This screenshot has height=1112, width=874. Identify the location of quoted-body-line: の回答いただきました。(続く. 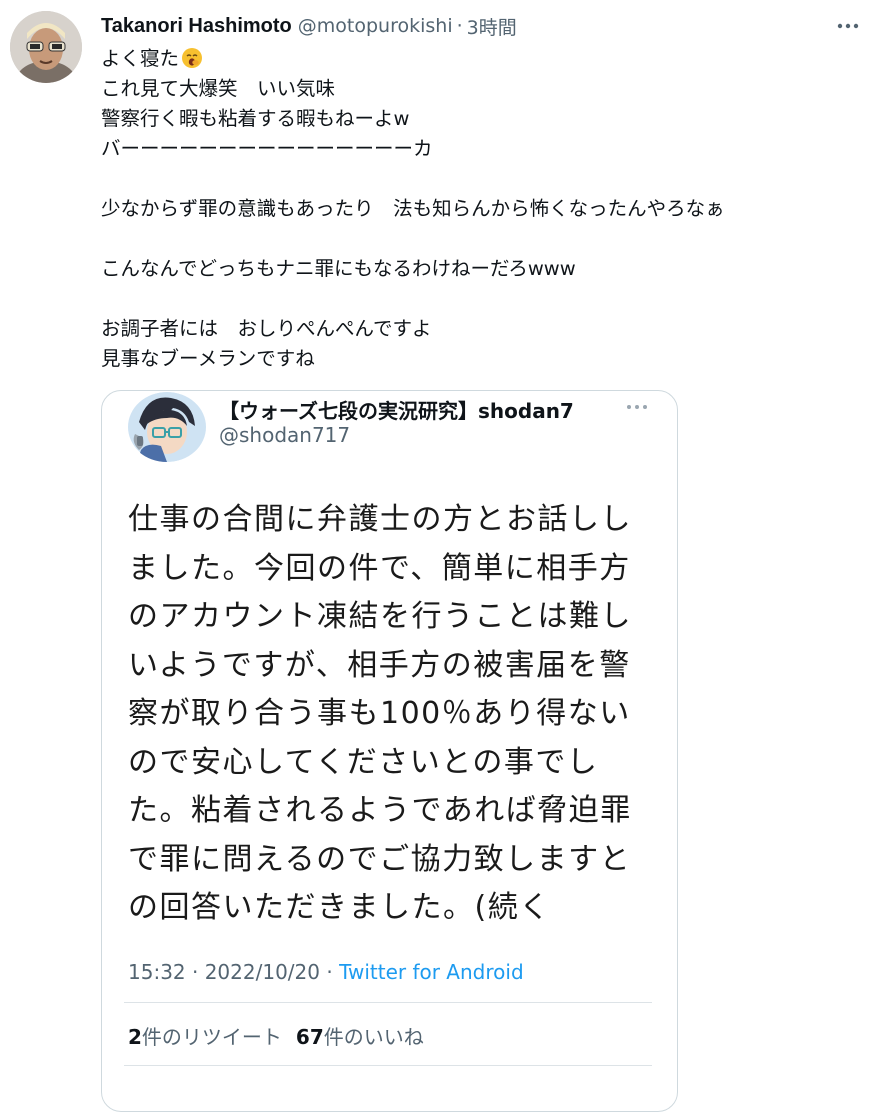
(339, 907).